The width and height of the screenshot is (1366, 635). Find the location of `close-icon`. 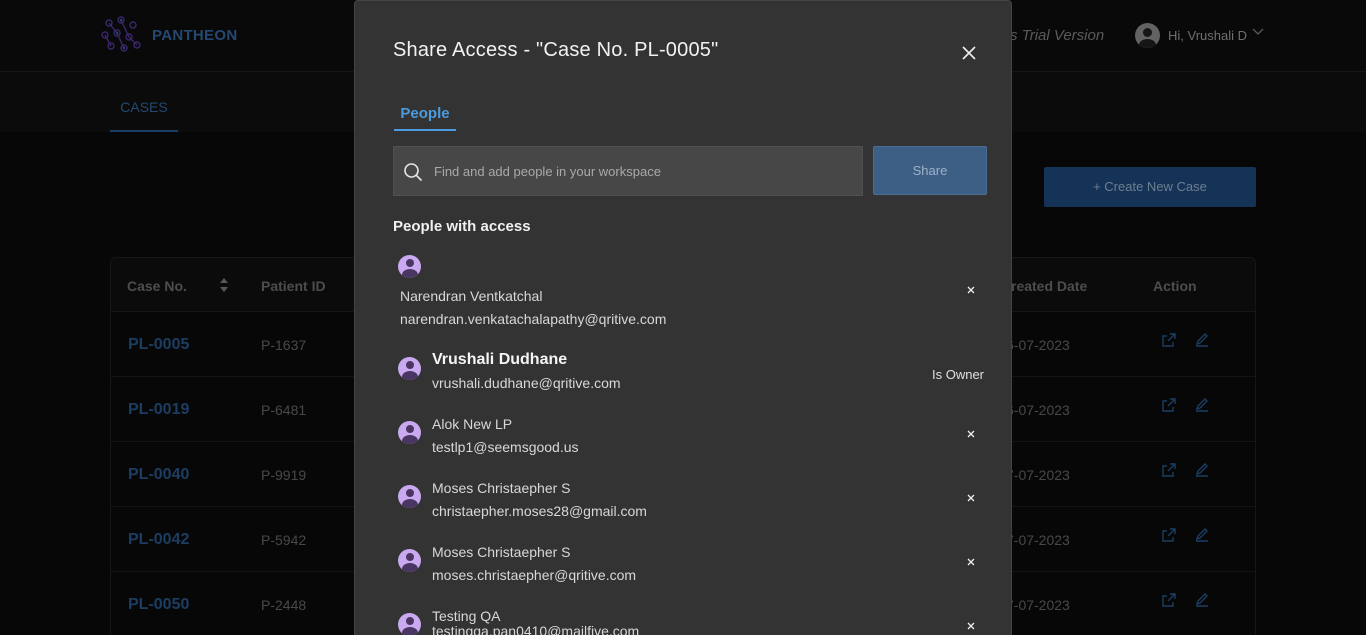

close-icon is located at coordinates (969, 53).